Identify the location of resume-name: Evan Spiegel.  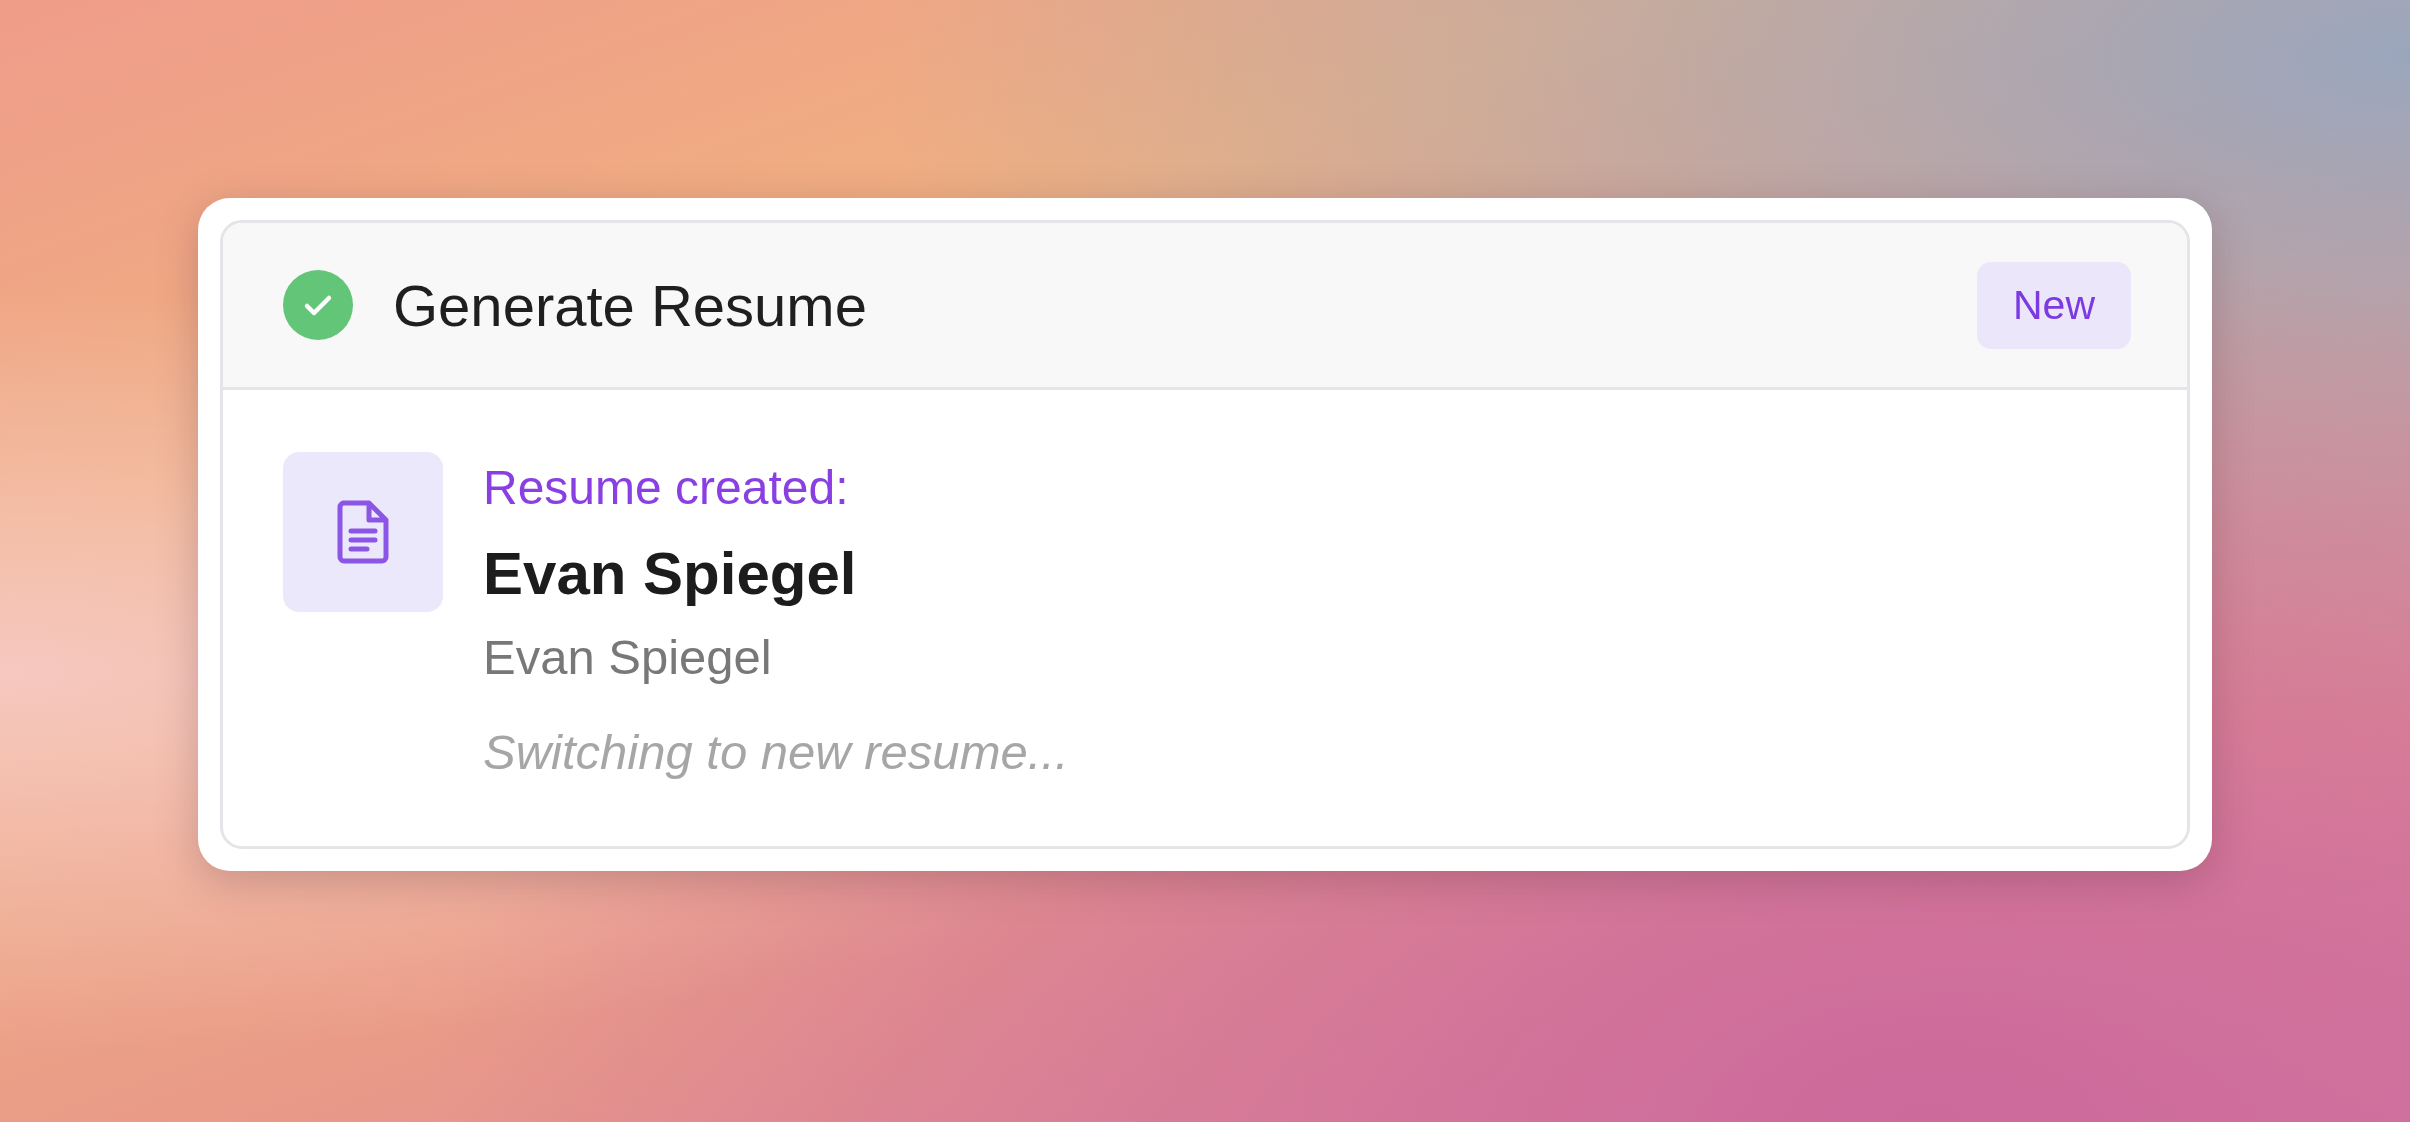
(670, 574).